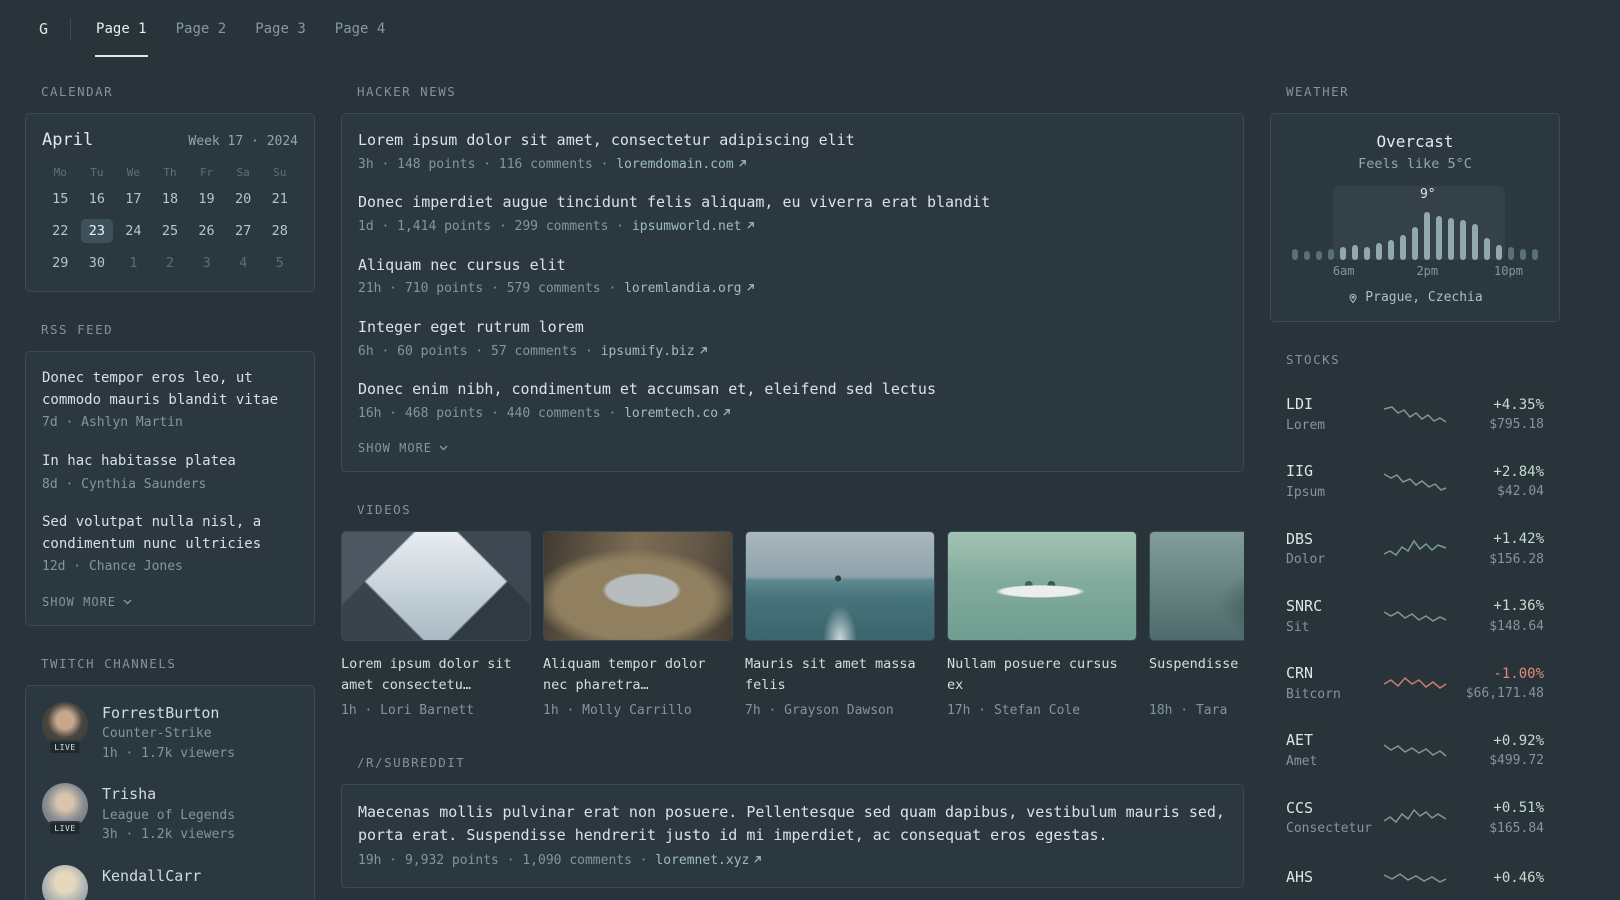 The width and height of the screenshot is (1620, 900). What do you see at coordinates (840, 675) in the screenshot?
I see `video-title: Mauris sit amet massa felis` at bounding box center [840, 675].